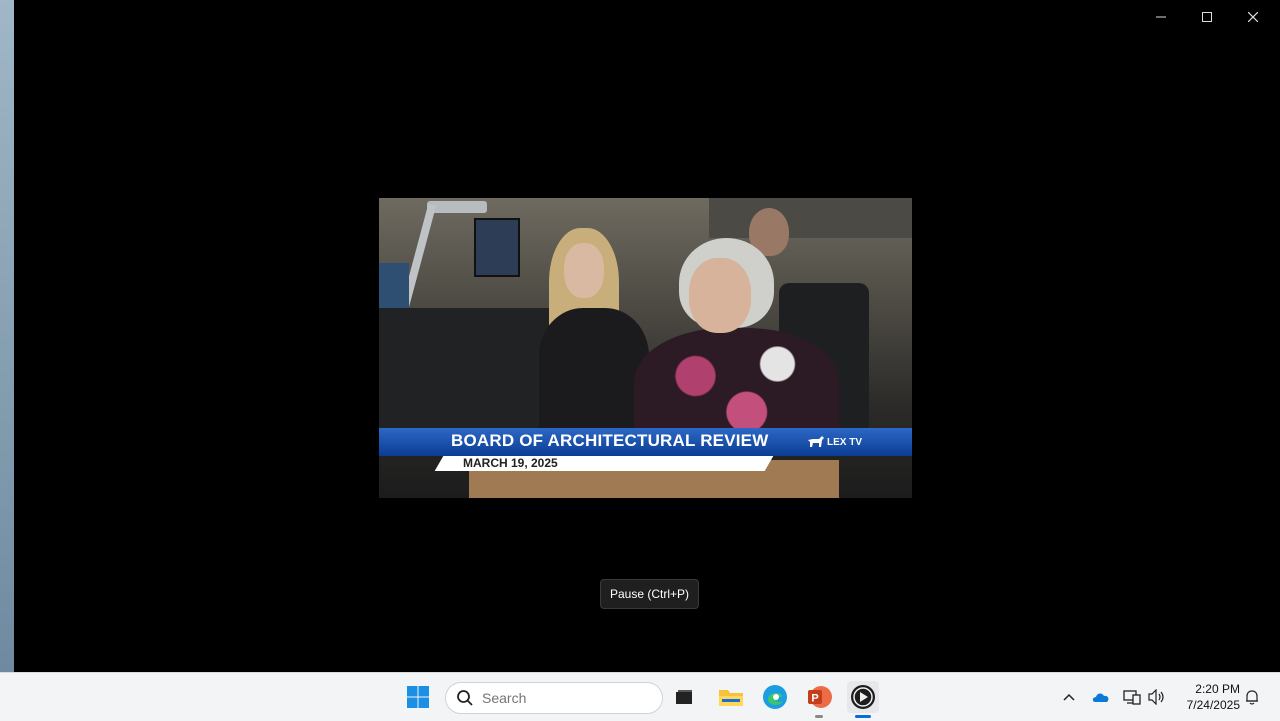 The width and height of the screenshot is (1280, 721). I want to click on onedrive-icon, so click(1100, 697).